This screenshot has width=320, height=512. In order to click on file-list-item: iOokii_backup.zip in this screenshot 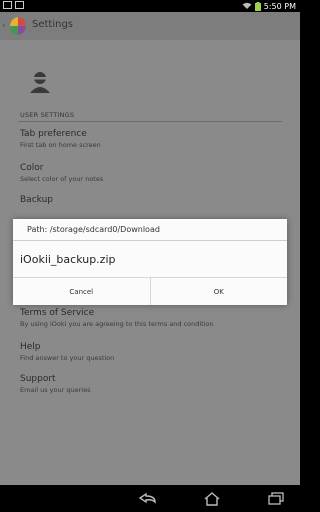, I will do `click(68, 259)`.